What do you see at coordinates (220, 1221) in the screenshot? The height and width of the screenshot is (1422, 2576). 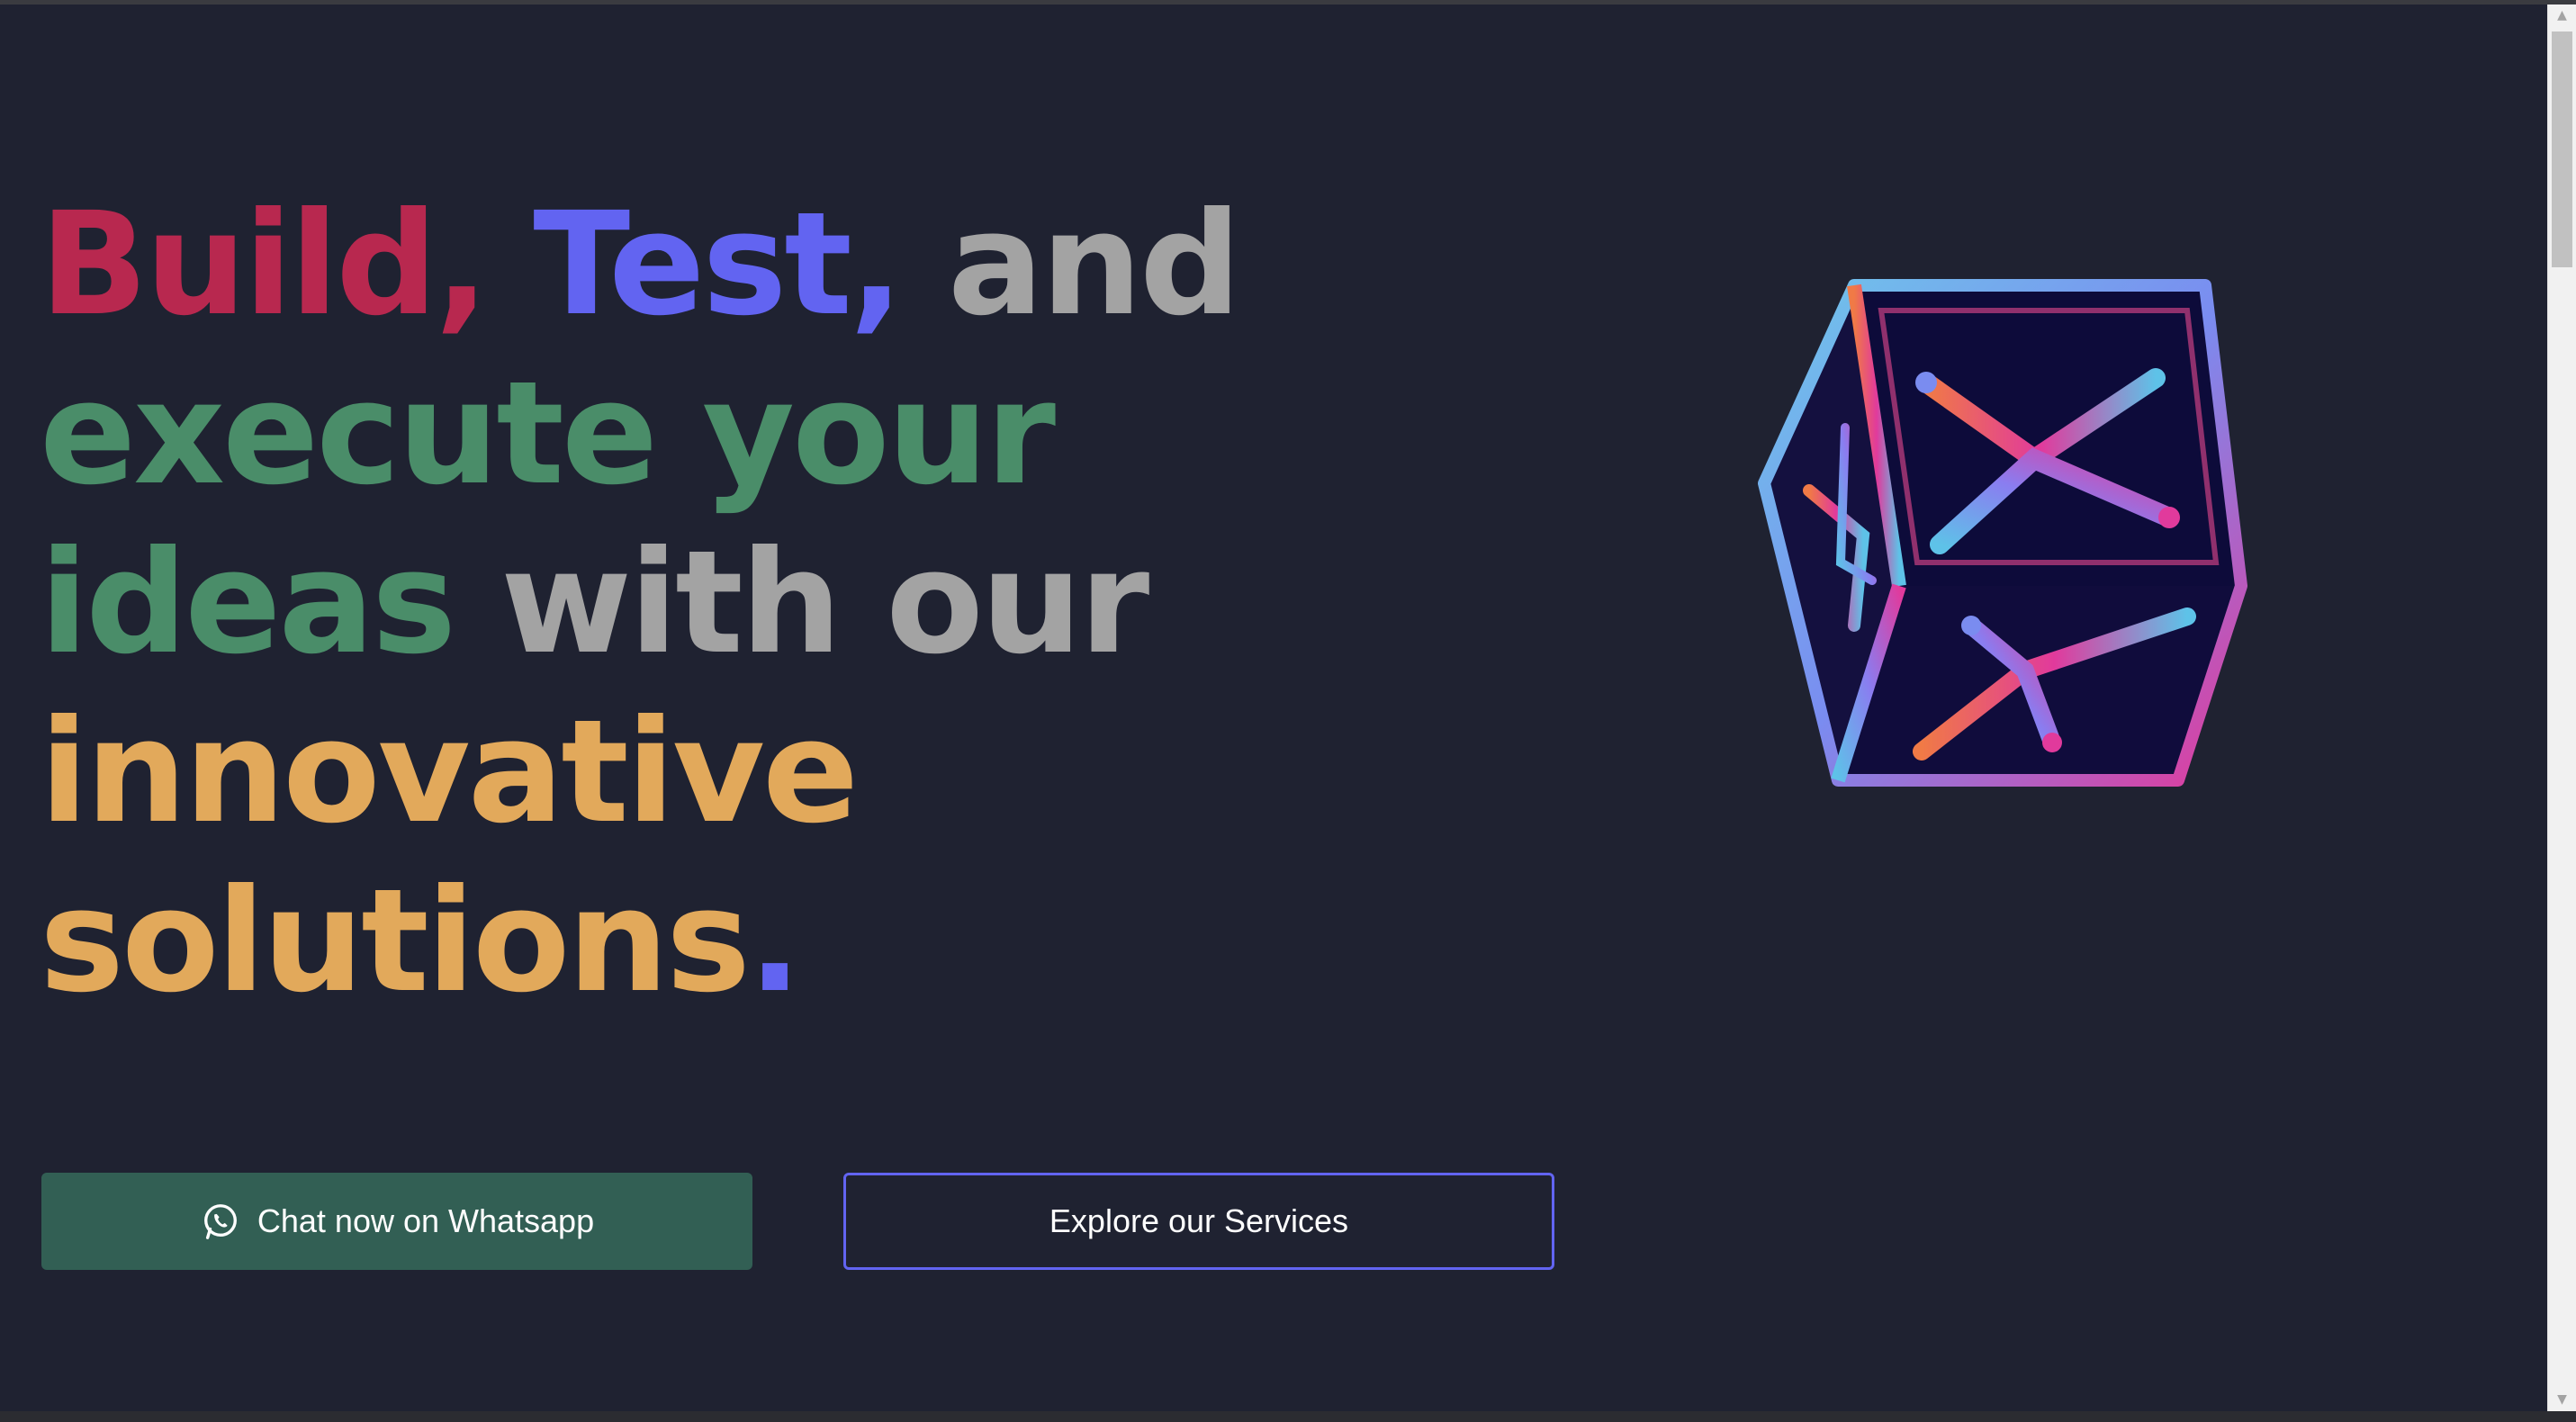 I see `whatsapp-icon` at bounding box center [220, 1221].